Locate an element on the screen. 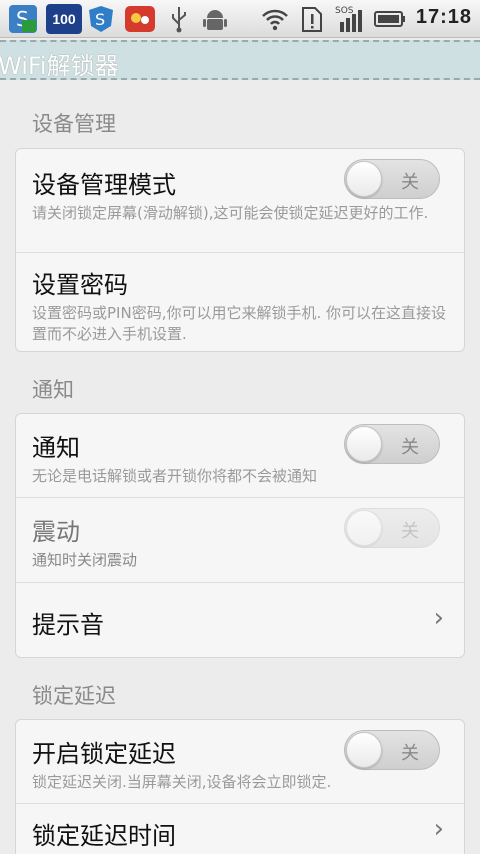  row-device-admin-mode: 设备管理模式 请关闭锁定屏幕(滑动解锁),这可能会使锁定延迟更好的工作. 关 is located at coordinates (240, 201).